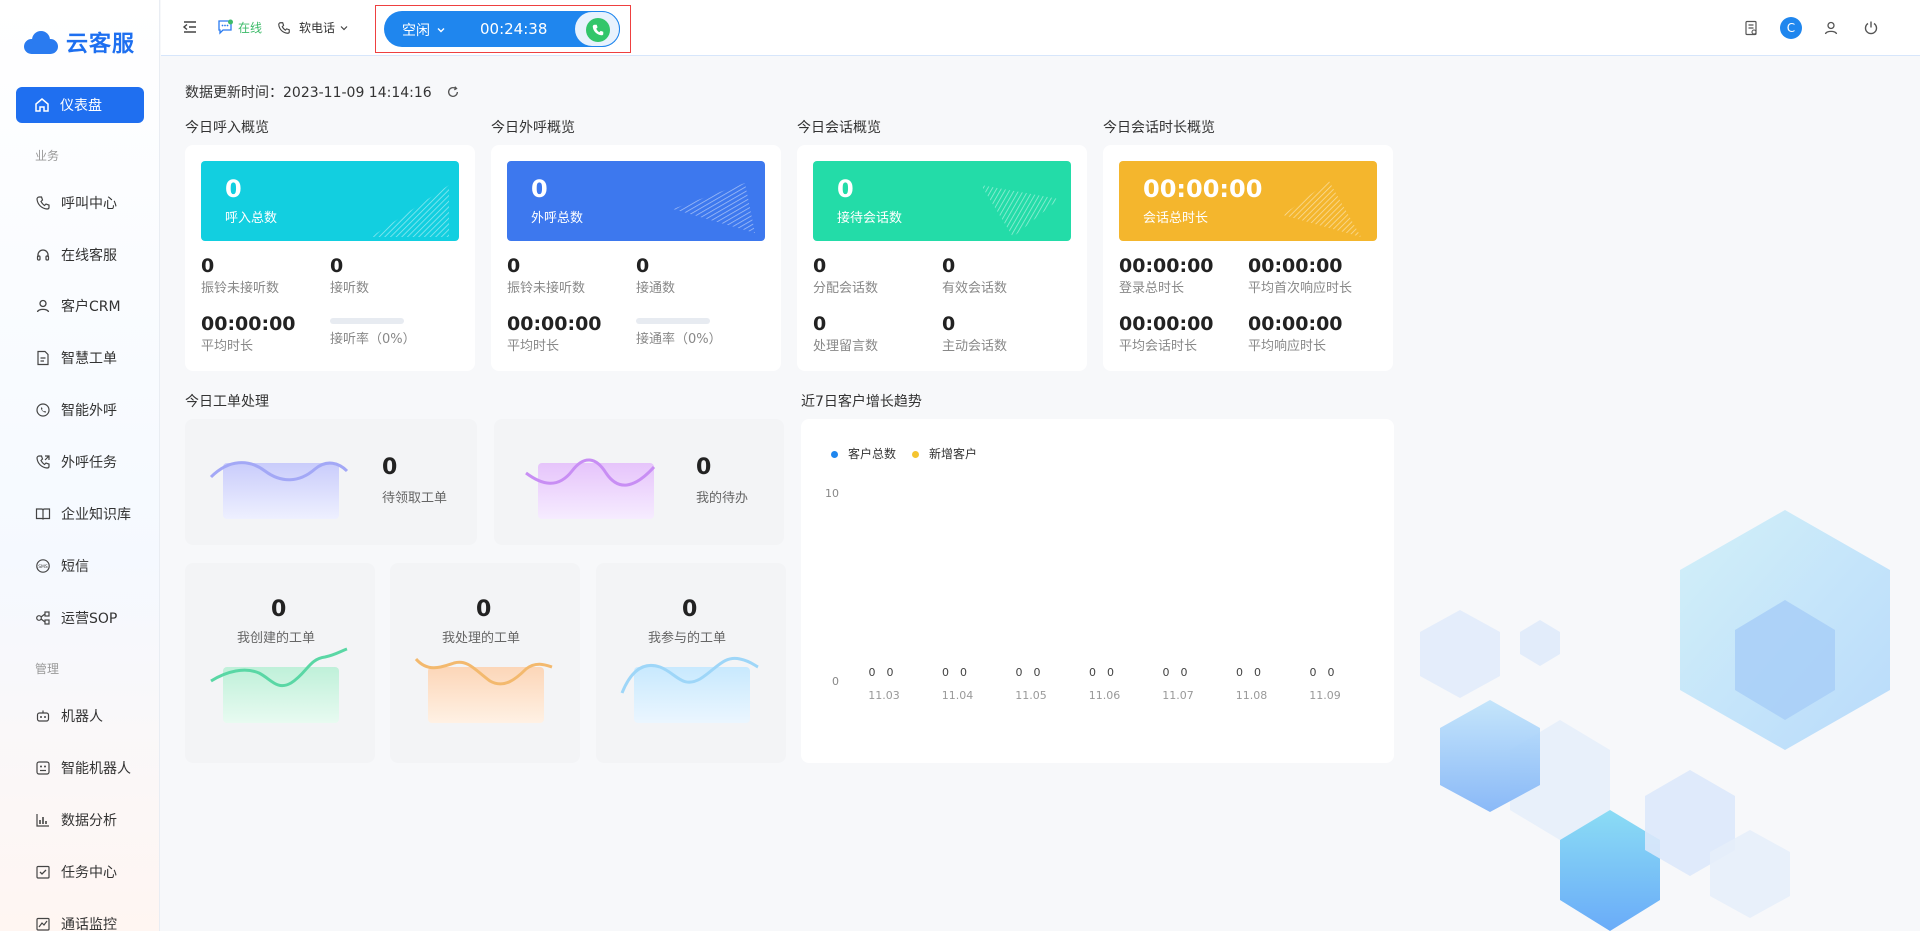 The width and height of the screenshot is (1920, 931). What do you see at coordinates (1105, 695) in the screenshot?
I see `x-tick-label: 11.06` at bounding box center [1105, 695].